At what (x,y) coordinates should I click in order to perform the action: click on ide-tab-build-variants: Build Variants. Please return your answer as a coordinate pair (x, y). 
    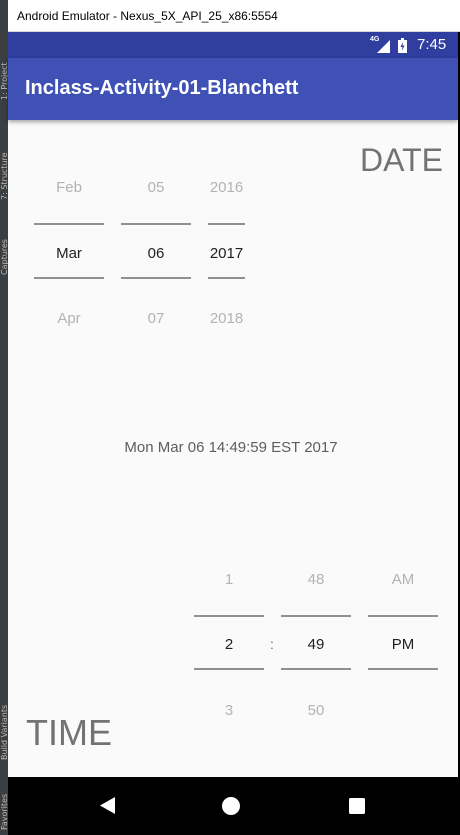
    Looking at the image, I should click on (4, 725).